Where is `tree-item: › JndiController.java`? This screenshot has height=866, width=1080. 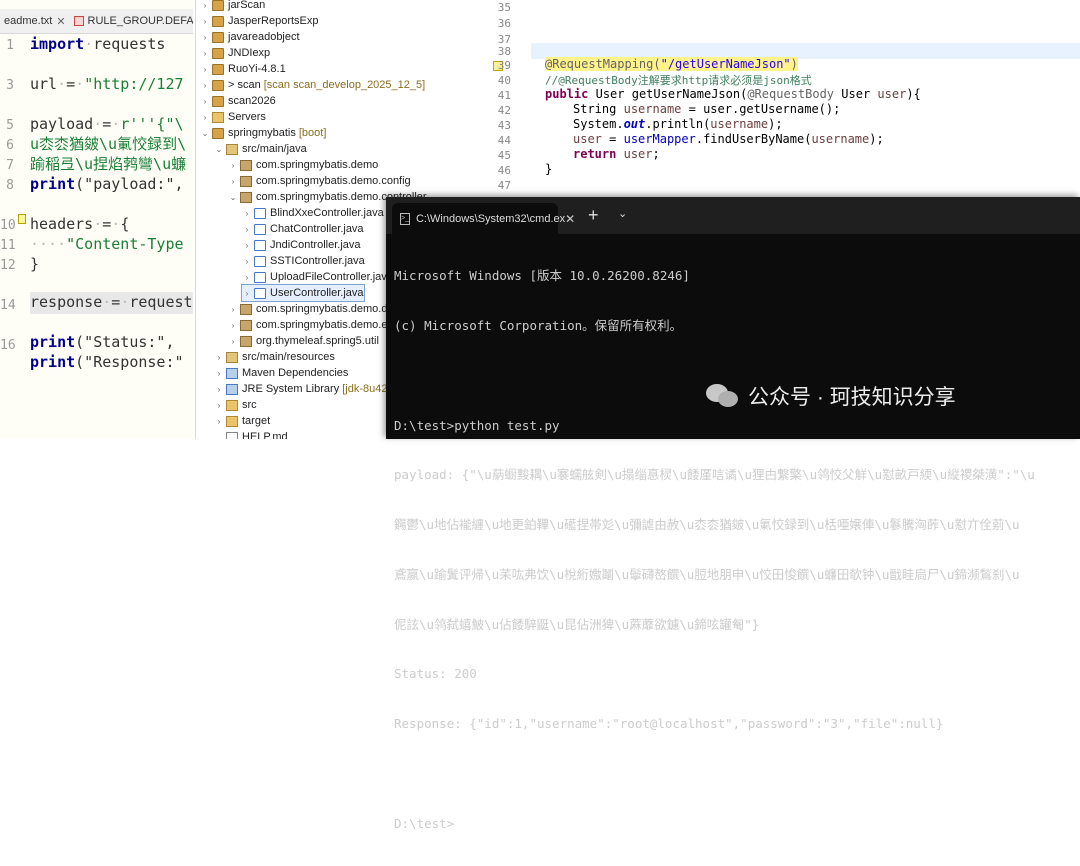 tree-item: › JndiController.java is located at coordinates (301, 245).